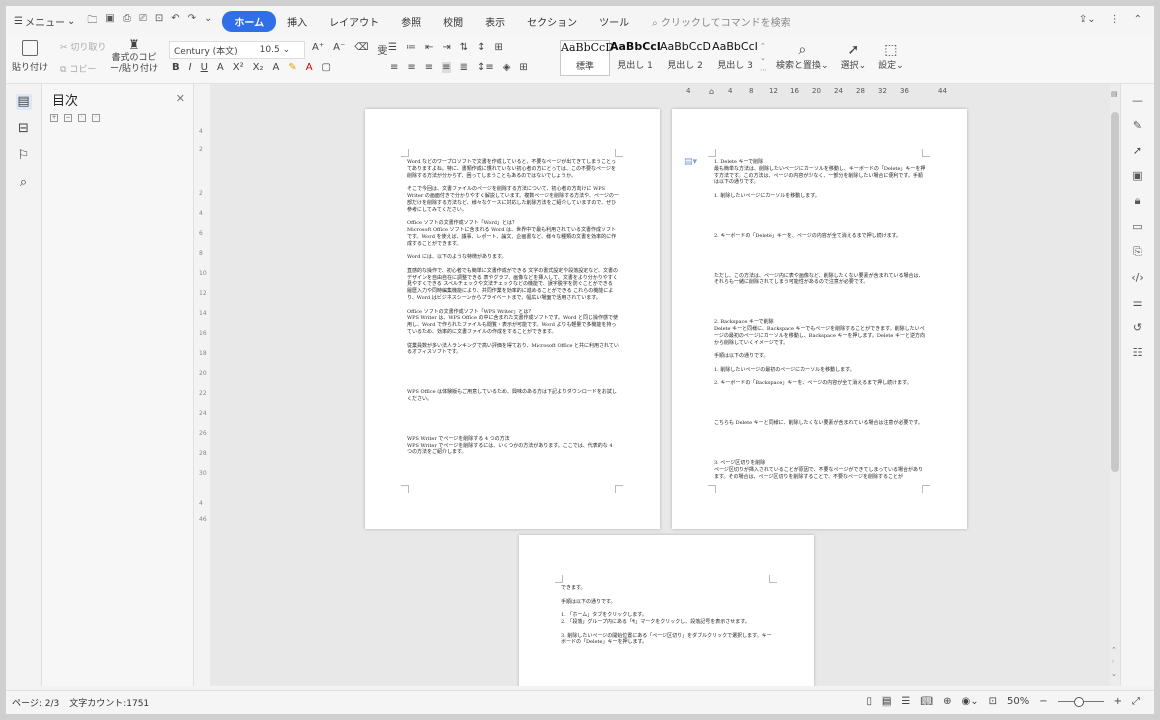 This screenshot has height=720, width=1160. Describe the element at coordinates (411, 67) in the screenshot. I see `align-center-icon: ≡` at that location.